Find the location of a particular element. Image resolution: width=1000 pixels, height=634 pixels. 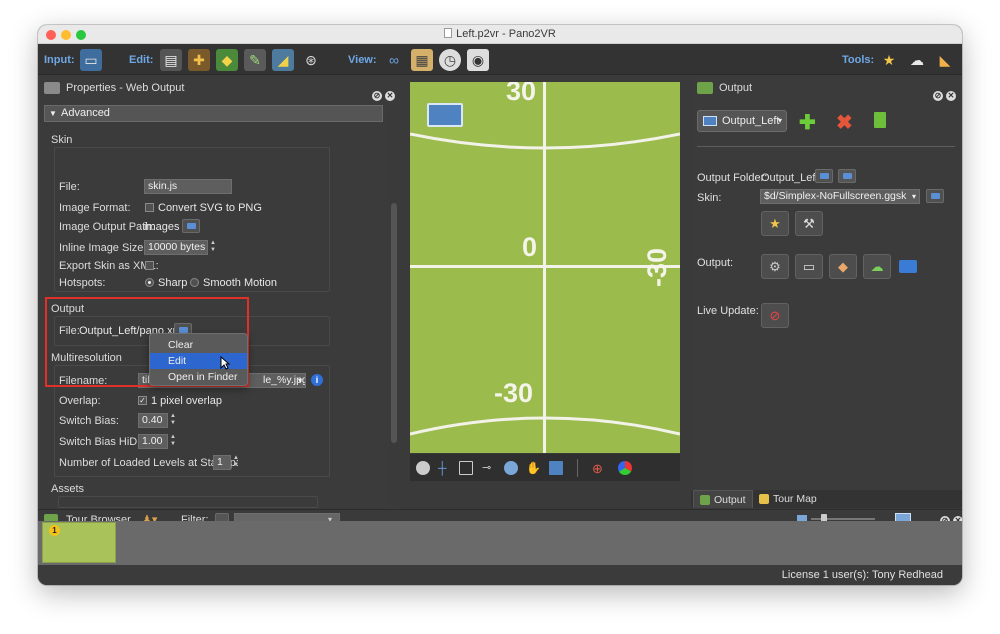

context-menu-edit: Edit is located at coordinates (198, 361).